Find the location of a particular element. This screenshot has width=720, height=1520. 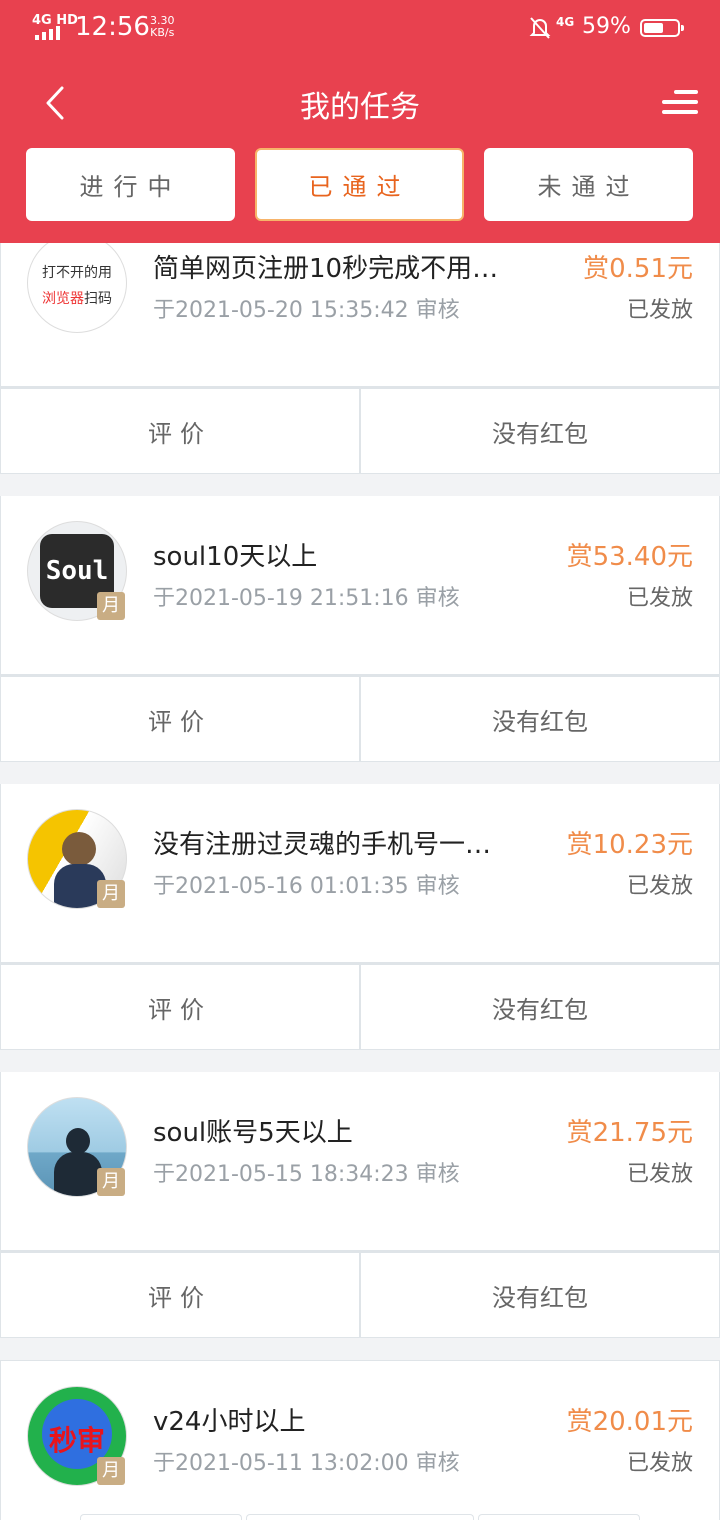

task-review-date: 于2021-05-19 21:51:16 审核 is located at coordinates (306, 598).